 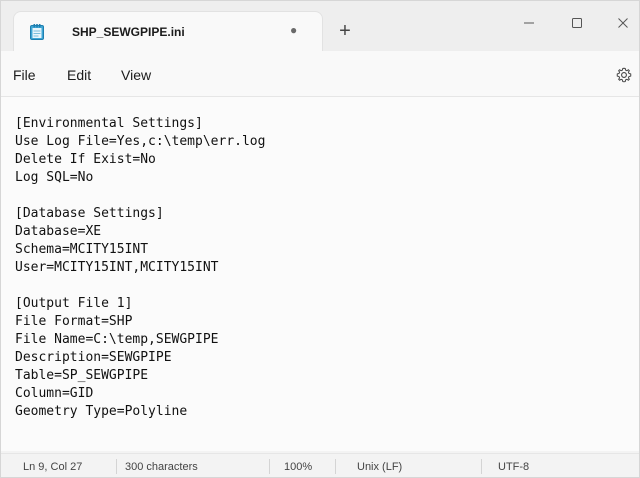 What do you see at coordinates (140, 141) in the screenshot?
I see `editor-line: Use Log File=Yes,c:\temp\err.log` at bounding box center [140, 141].